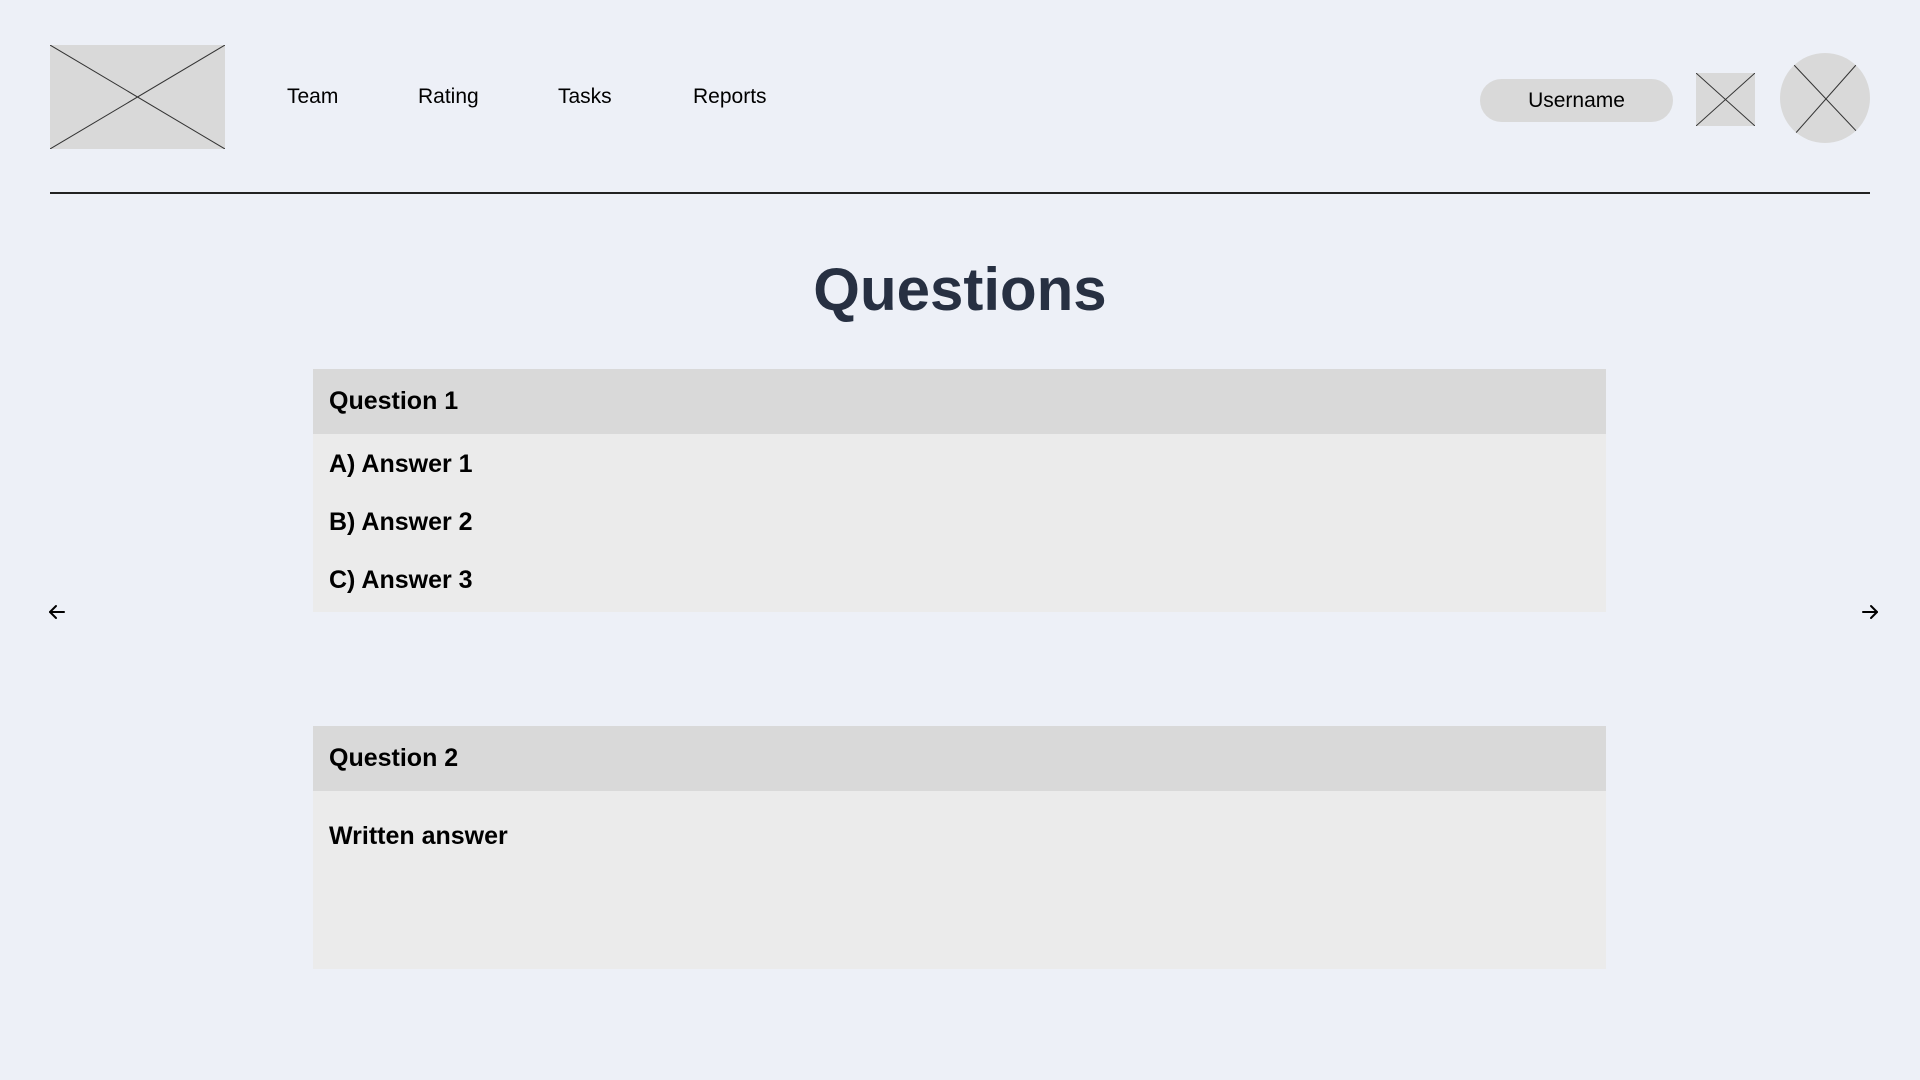  Describe the element at coordinates (448, 97) in the screenshot. I see `nav-item-rating: Rating` at that location.